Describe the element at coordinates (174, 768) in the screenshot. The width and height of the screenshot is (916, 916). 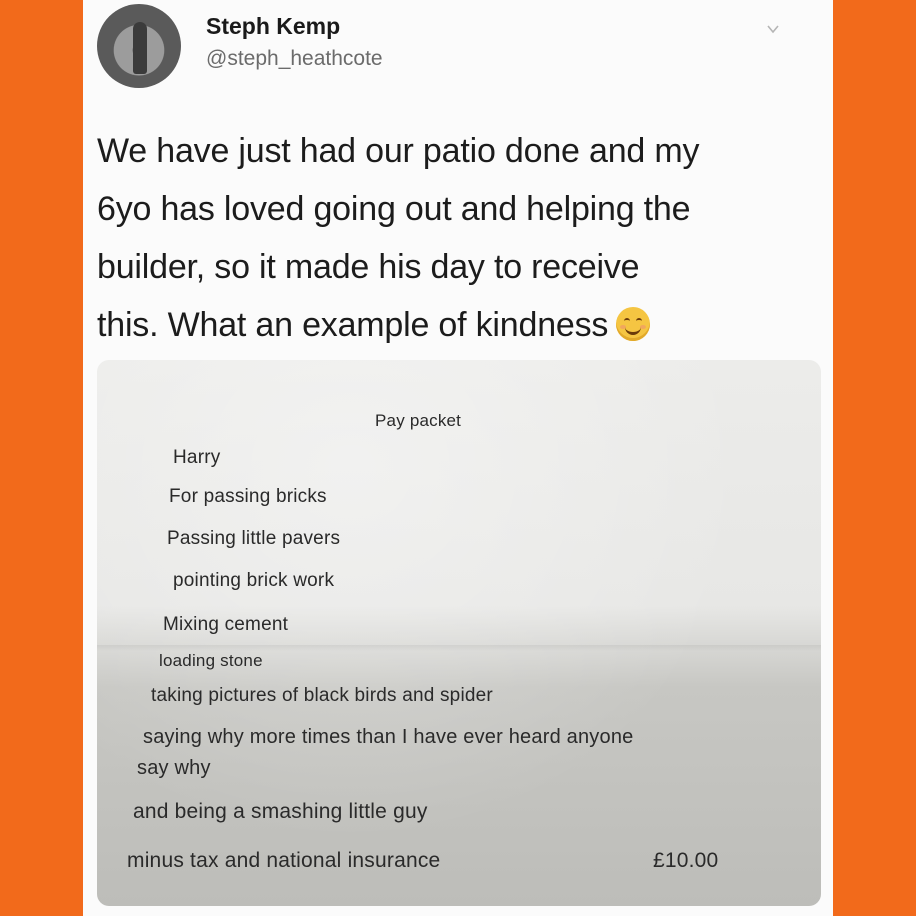
I see `note-line: say why` at that location.